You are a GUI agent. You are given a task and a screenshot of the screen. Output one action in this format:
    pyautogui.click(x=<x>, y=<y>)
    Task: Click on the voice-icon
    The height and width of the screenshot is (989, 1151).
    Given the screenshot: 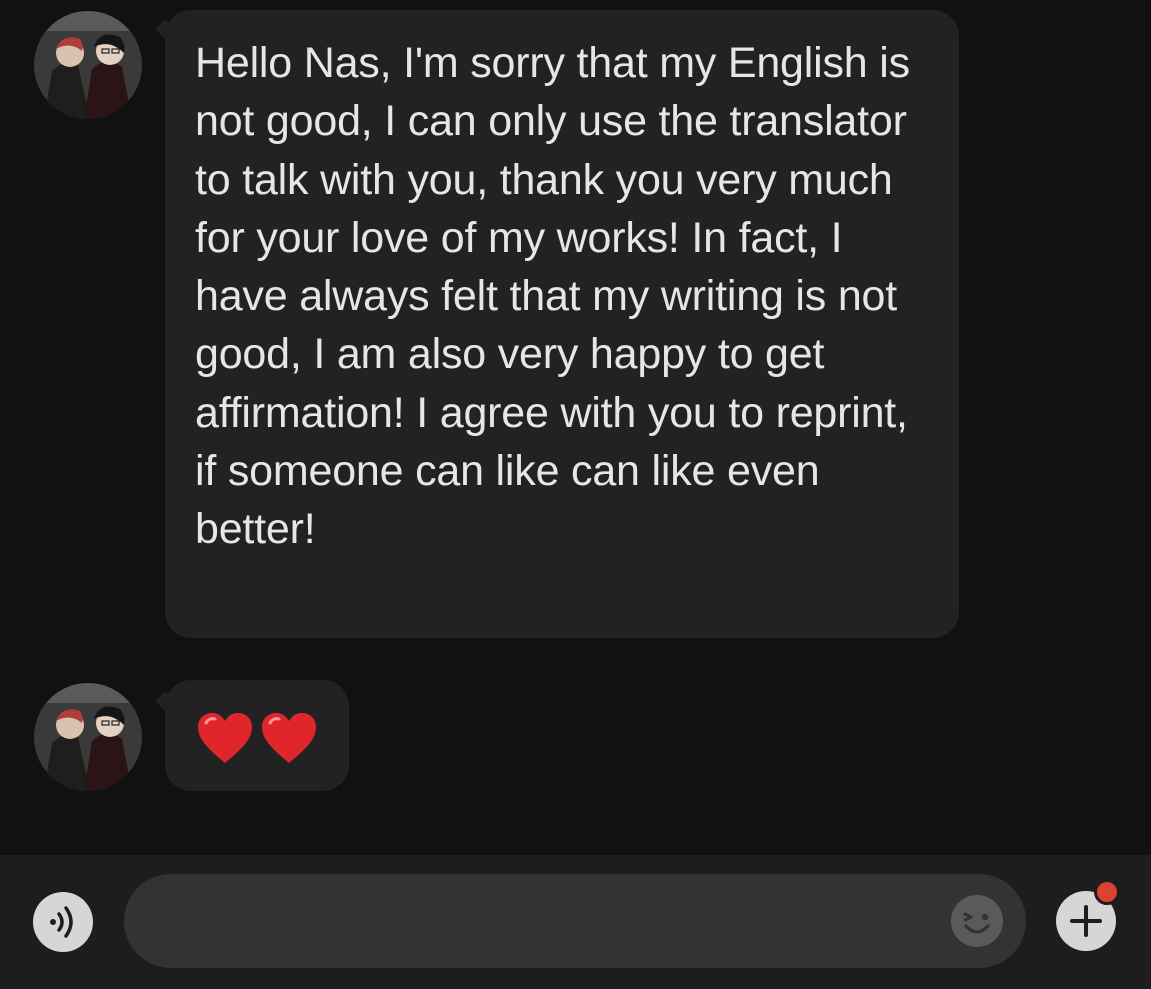 What is the action you would take?
    pyautogui.click(x=61, y=922)
    